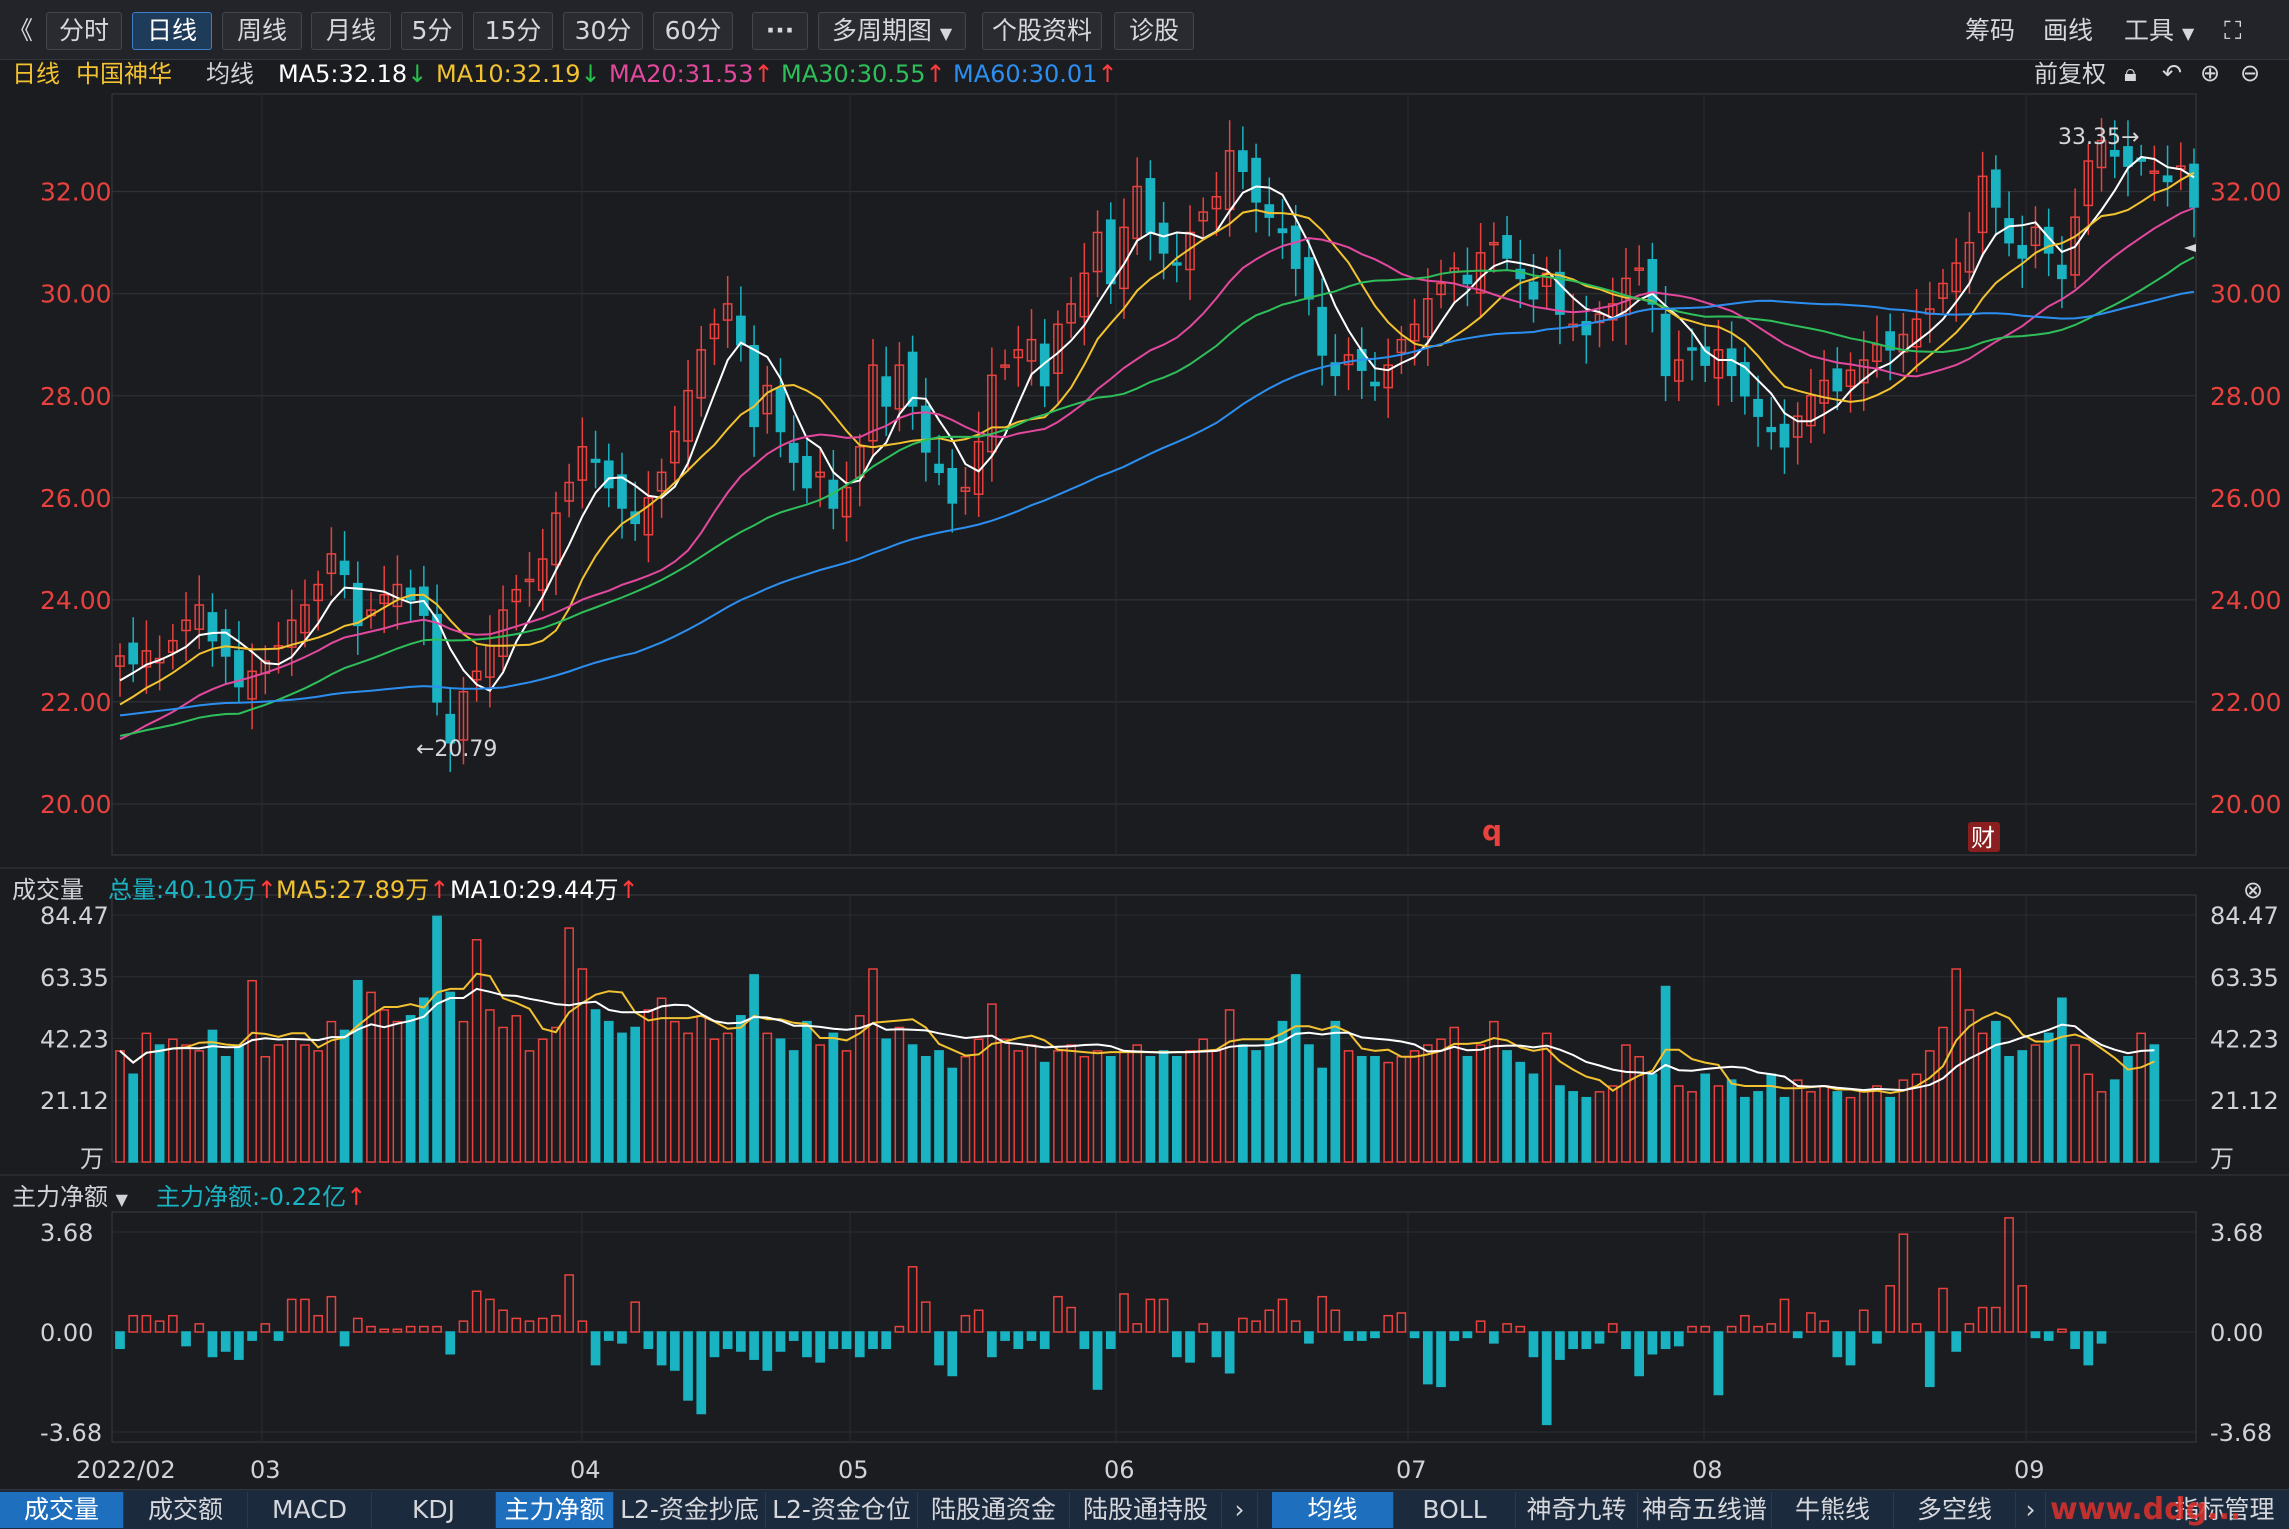 This screenshot has height=1529, width=2289. Describe the element at coordinates (1333, 1510) in the screenshot. I see `tab-ma: 均线` at that location.